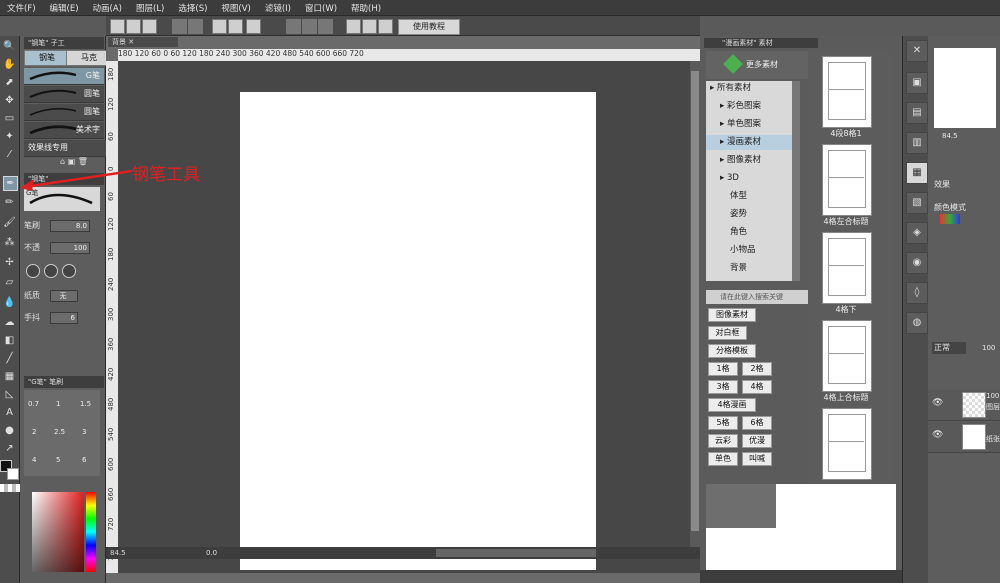 The image size is (1000, 583). Describe the element at coordinates (949, 348) in the screenshot. I see `blend-mode-select: 正常` at that location.